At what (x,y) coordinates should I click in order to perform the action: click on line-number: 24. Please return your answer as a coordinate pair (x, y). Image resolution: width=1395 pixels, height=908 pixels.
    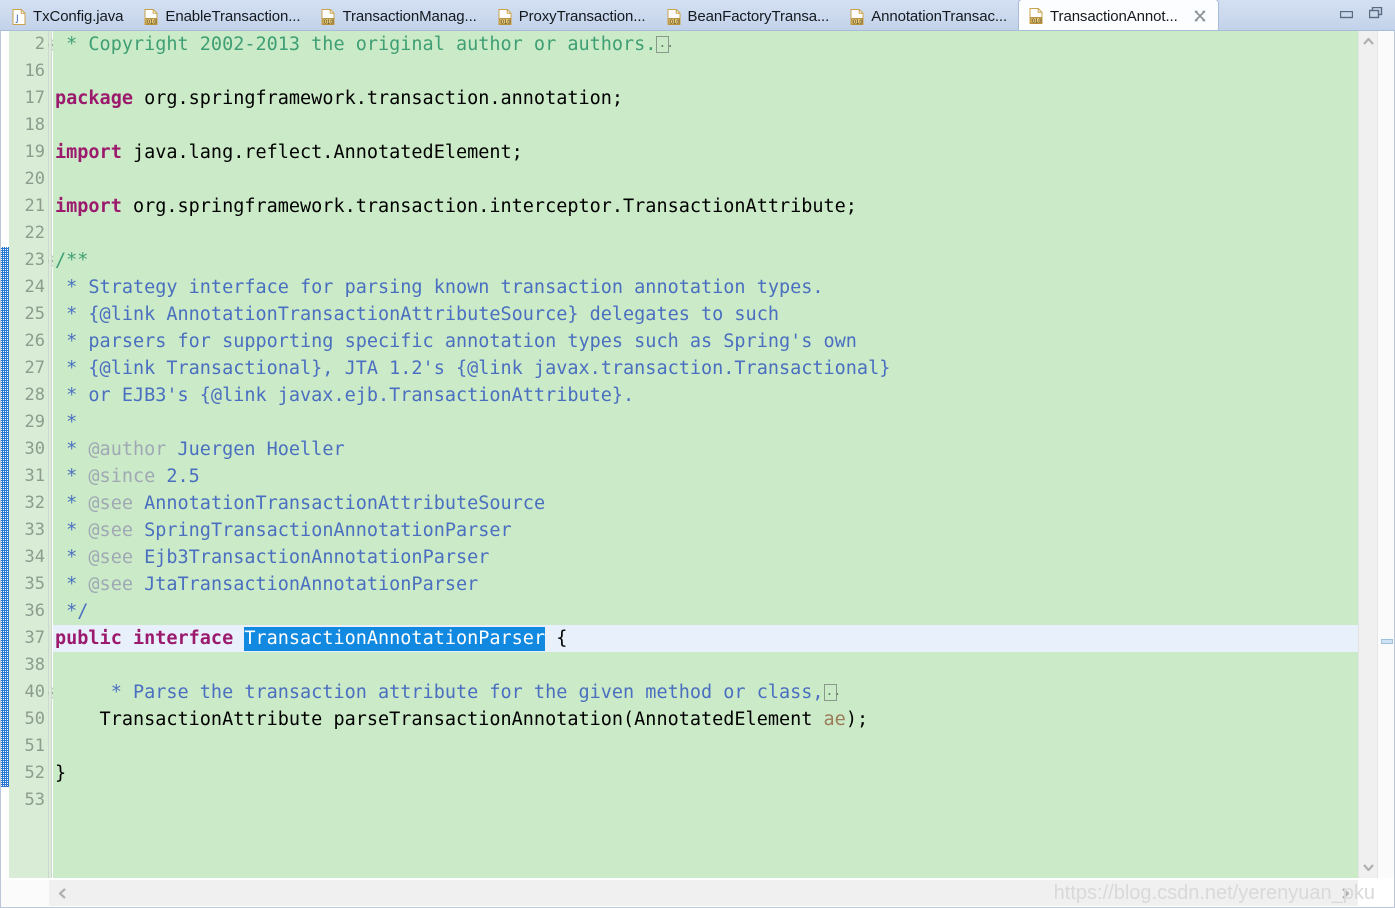
    Looking at the image, I should click on (34, 287).